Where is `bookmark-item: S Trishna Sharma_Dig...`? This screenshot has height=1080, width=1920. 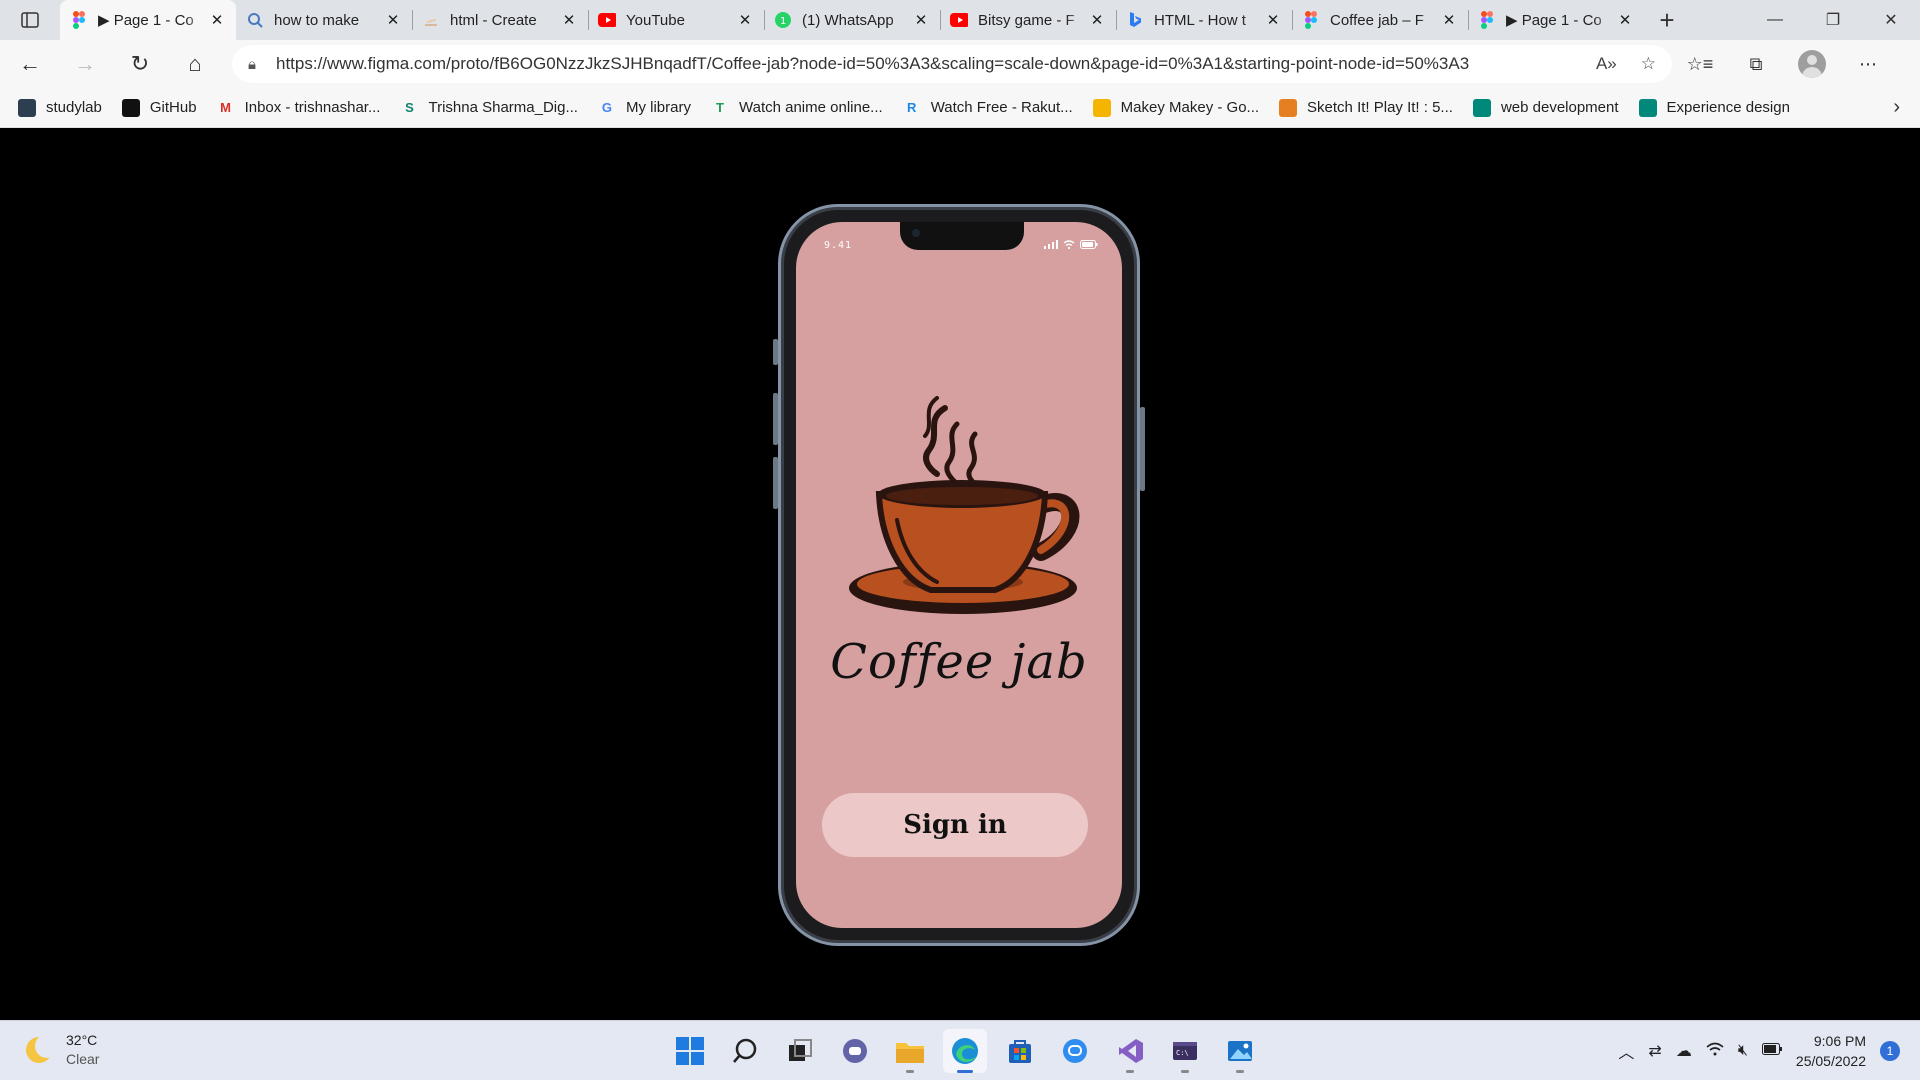 bookmark-item: S Trishna Sharma_Dig... is located at coordinates (489, 108).